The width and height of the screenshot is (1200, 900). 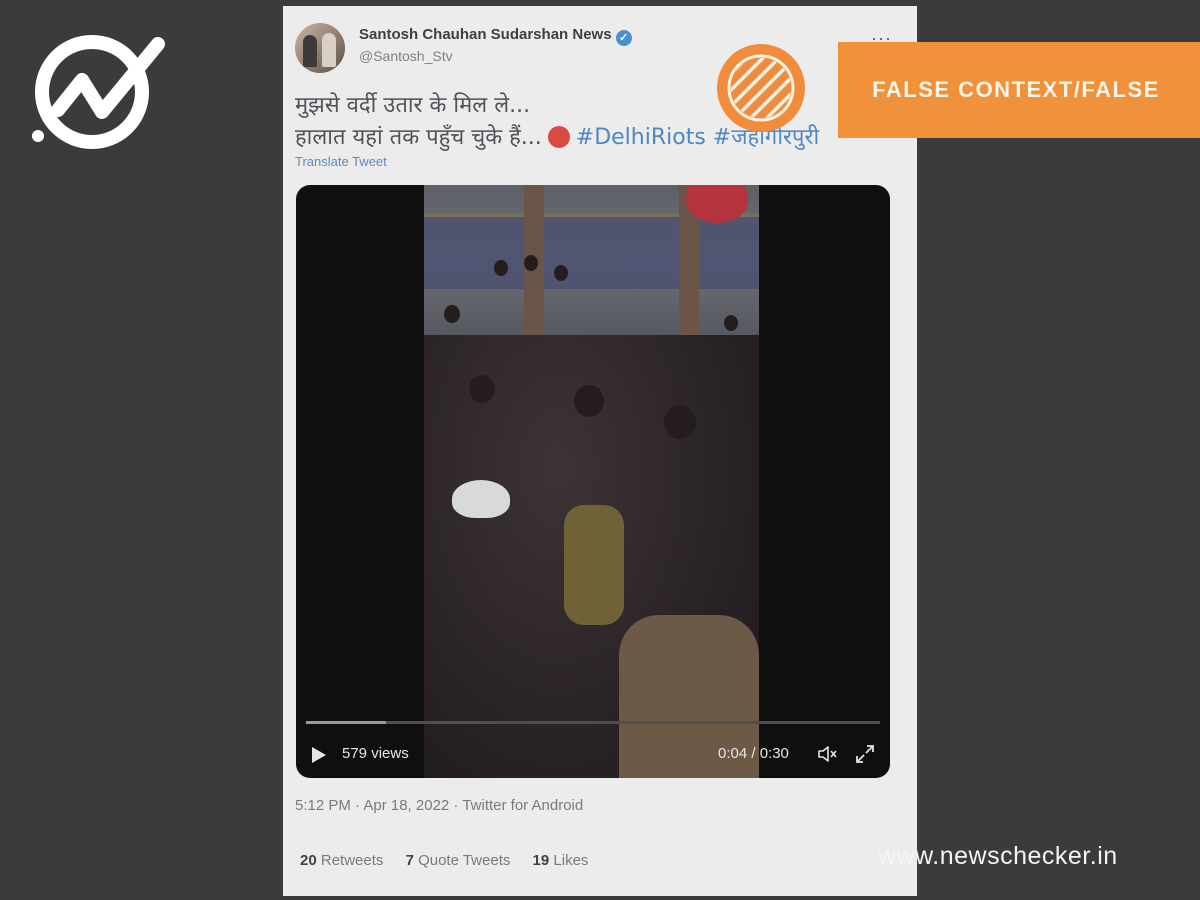 I want to click on play-icon, so click(x=319, y=755).